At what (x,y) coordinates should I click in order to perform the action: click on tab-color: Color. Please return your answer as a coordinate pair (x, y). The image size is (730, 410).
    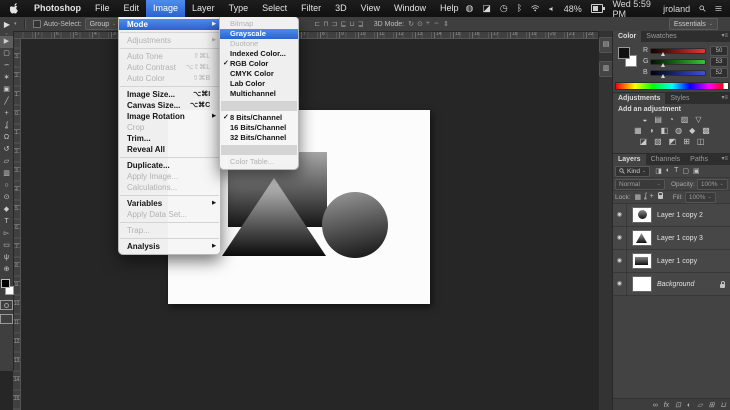
    Looking at the image, I should click on (627, 36).